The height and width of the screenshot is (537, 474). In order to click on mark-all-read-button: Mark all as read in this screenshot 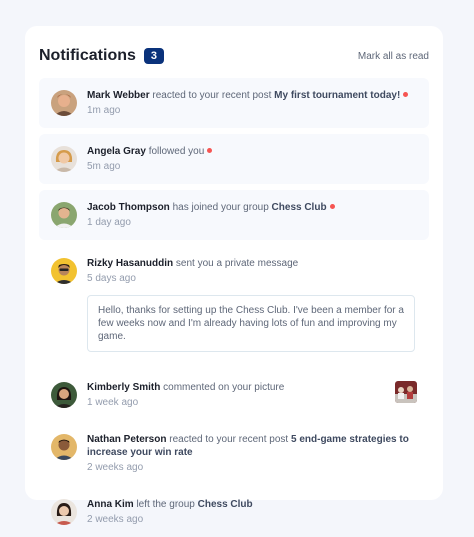, I will do `click(393, 56)`.